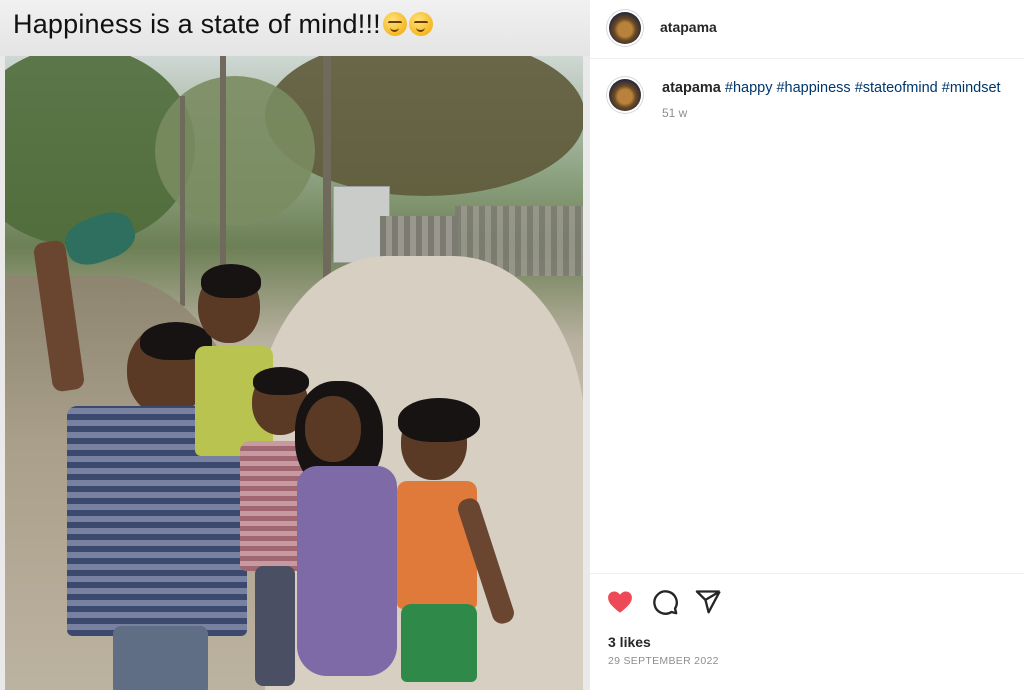  What do you see at coordinates (629, 642) in the screenshot?
I see `likes-count: 3 likes` at bounding box center [629, 642].